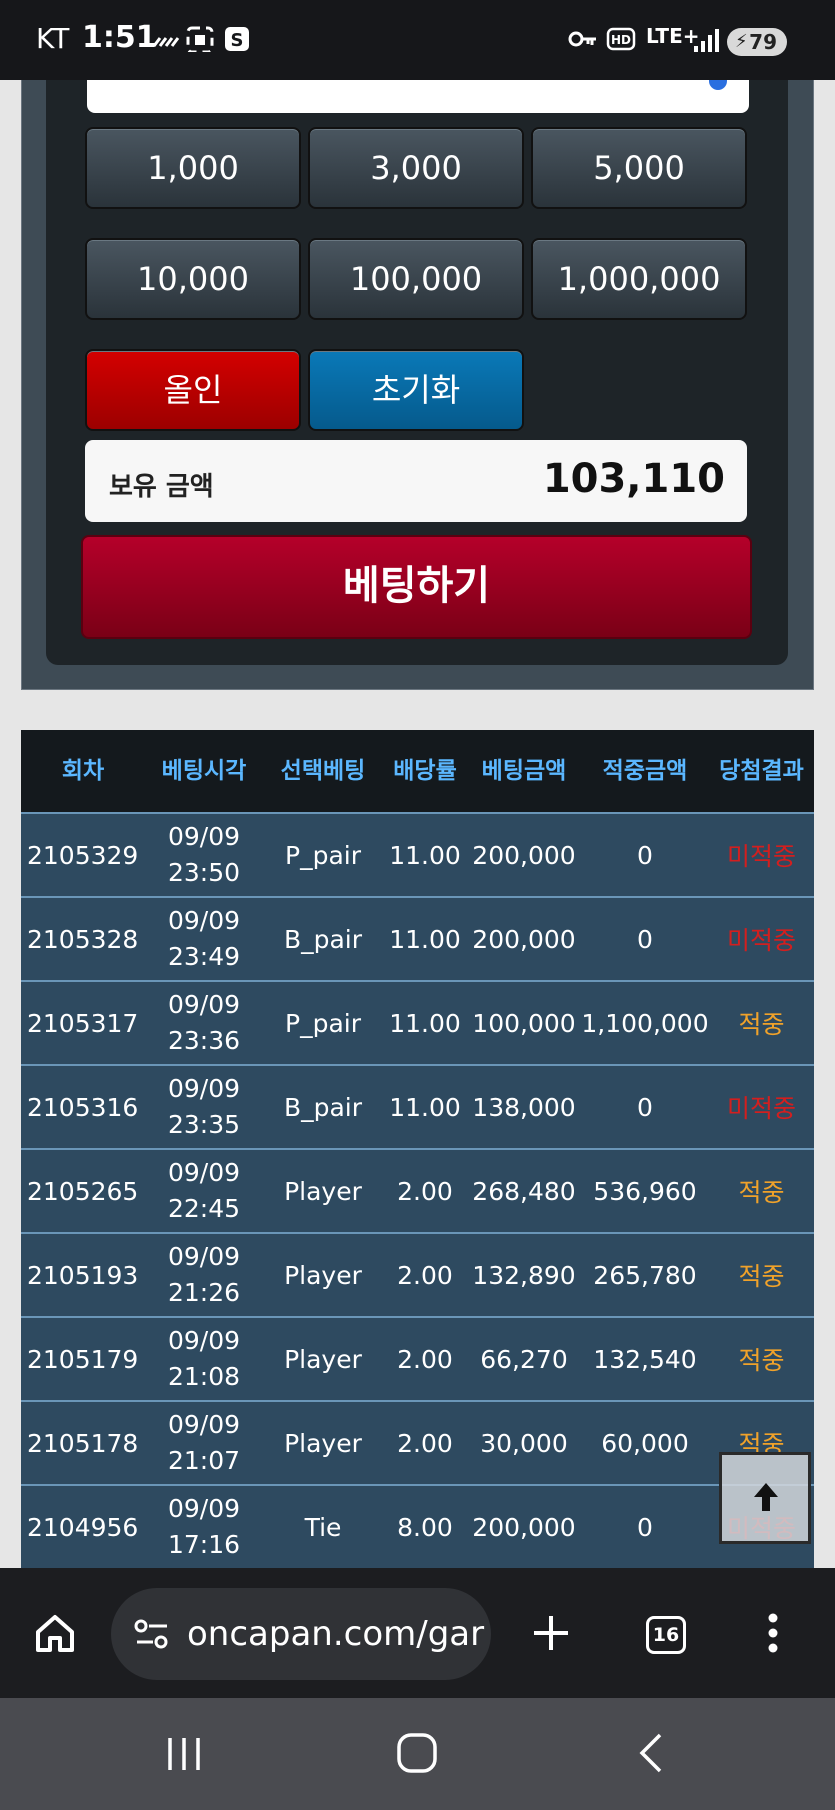  What do you see at coordinates (55, 1633) in the screenshot?
I see `home-icon` at bounding box center [55, 1633].